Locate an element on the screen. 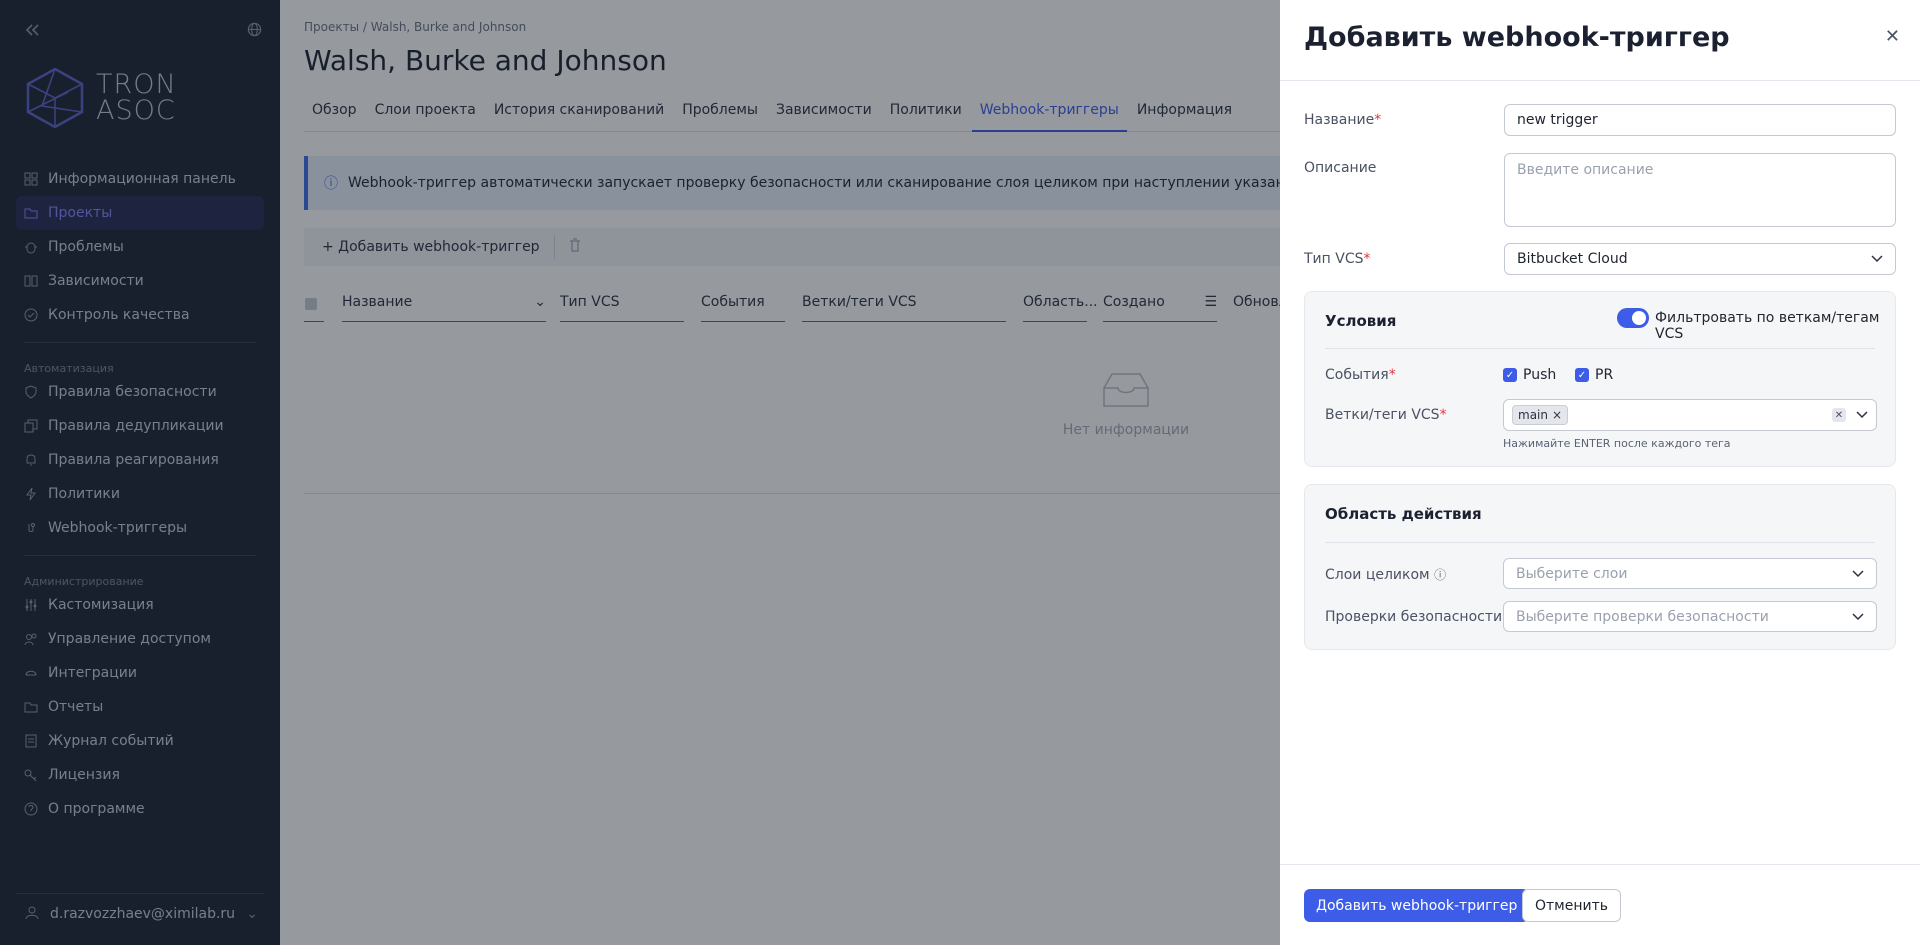 This screenshot has width=1920, height=945. security-checks-placeholder: Выберите проверки безопасности is located at coordinates (1642, 616).